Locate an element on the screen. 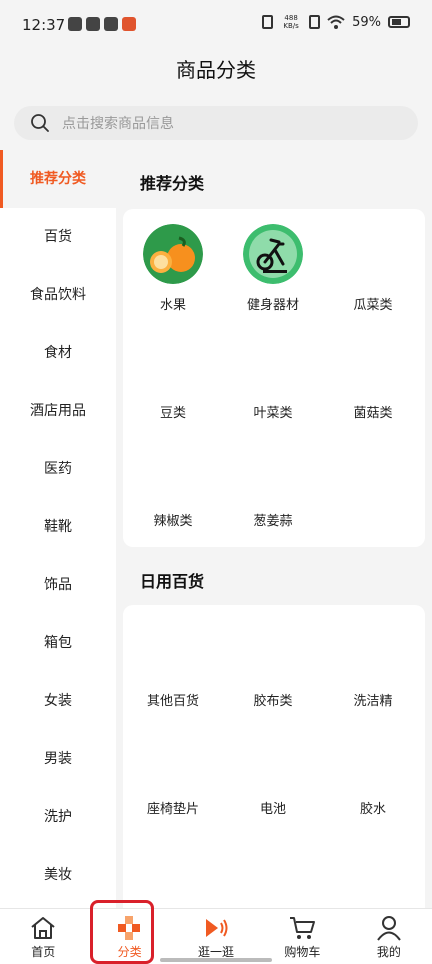  tab-label: 首页 is located at coordinates (43, 952).